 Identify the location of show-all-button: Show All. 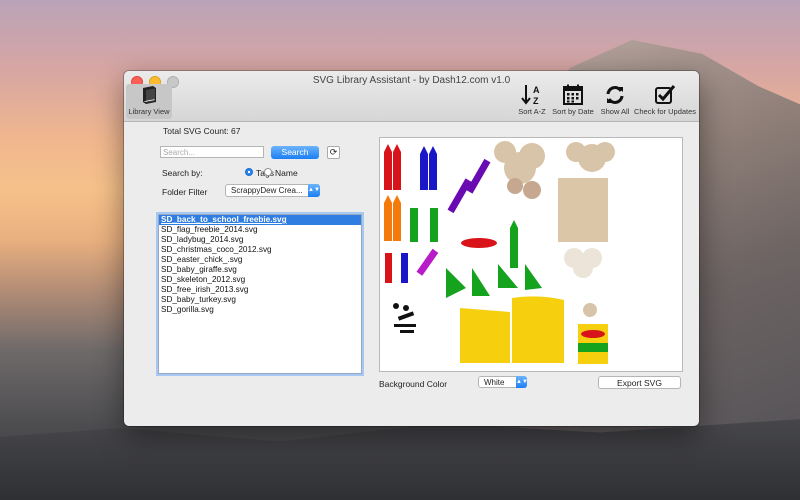
(615, 100).